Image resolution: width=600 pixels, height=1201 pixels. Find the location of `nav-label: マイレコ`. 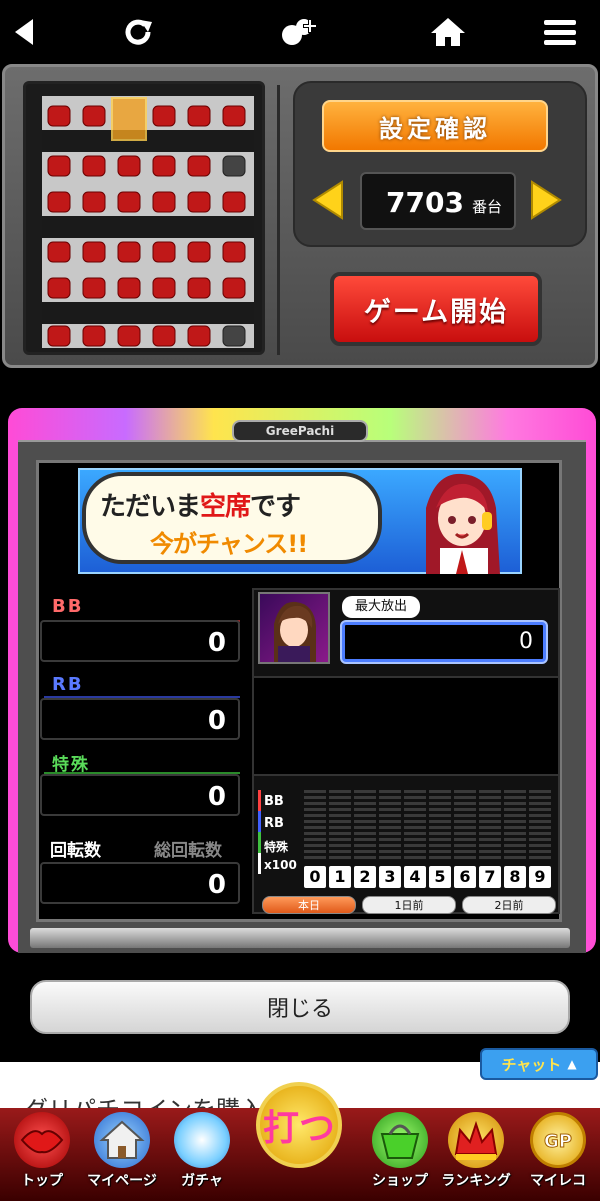

nav-label: マイレコ is located at coordinates (558, 1181).